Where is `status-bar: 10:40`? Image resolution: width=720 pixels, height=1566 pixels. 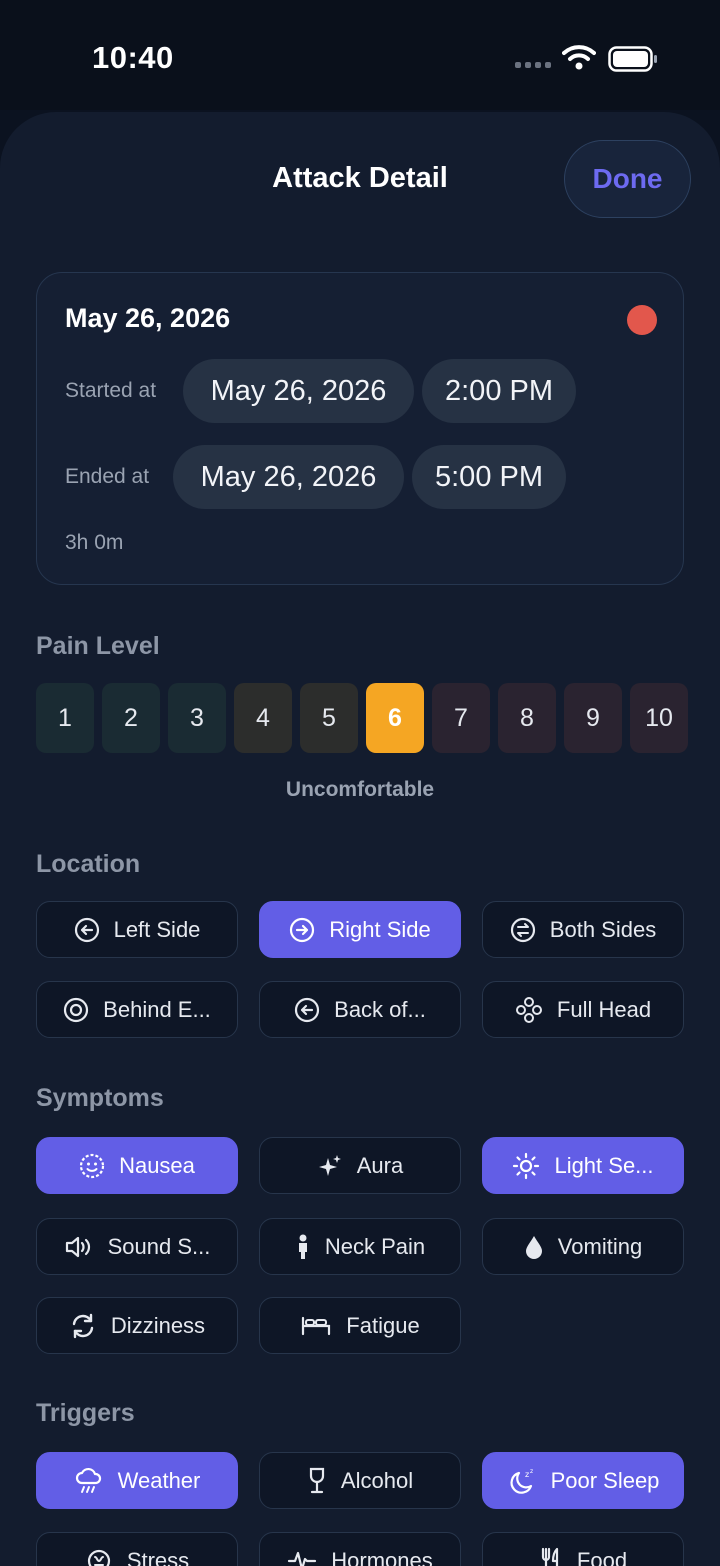
status-bar: 10:40 is located at coordinates (360, 55).